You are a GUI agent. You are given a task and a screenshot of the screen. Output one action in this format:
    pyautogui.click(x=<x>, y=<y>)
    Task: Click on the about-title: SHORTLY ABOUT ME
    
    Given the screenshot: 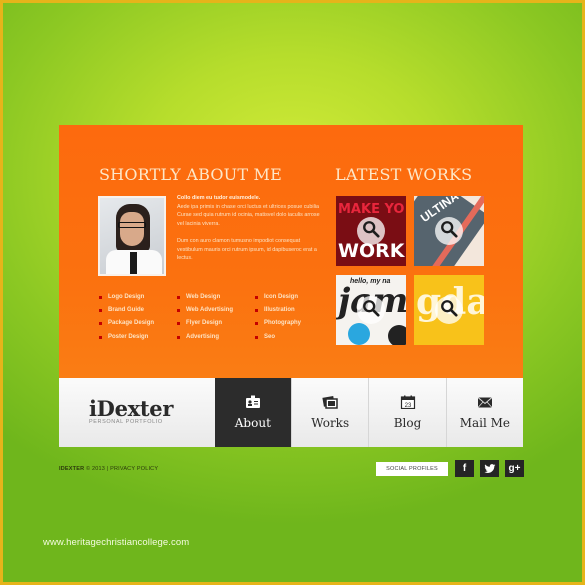 What is the action you would take?
    pyautogui.click(x=190, y=174)
    